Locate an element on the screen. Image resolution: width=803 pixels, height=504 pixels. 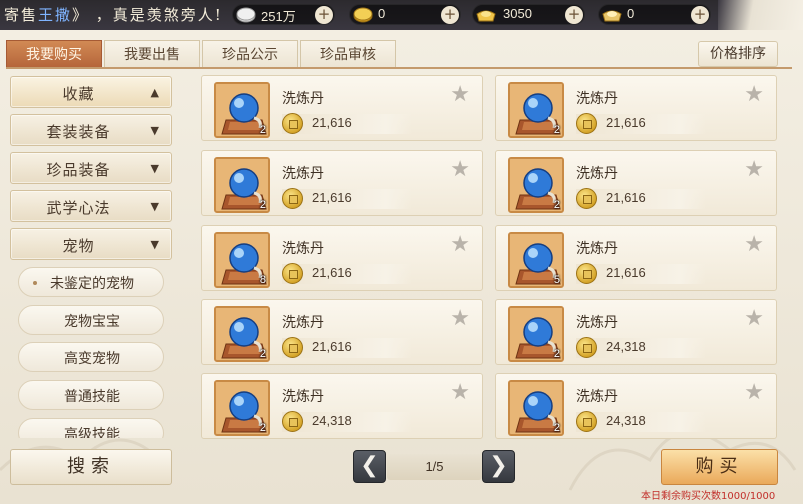
category-set-equipment: 套装装备 ▼ is located at coordinates (91, 130).